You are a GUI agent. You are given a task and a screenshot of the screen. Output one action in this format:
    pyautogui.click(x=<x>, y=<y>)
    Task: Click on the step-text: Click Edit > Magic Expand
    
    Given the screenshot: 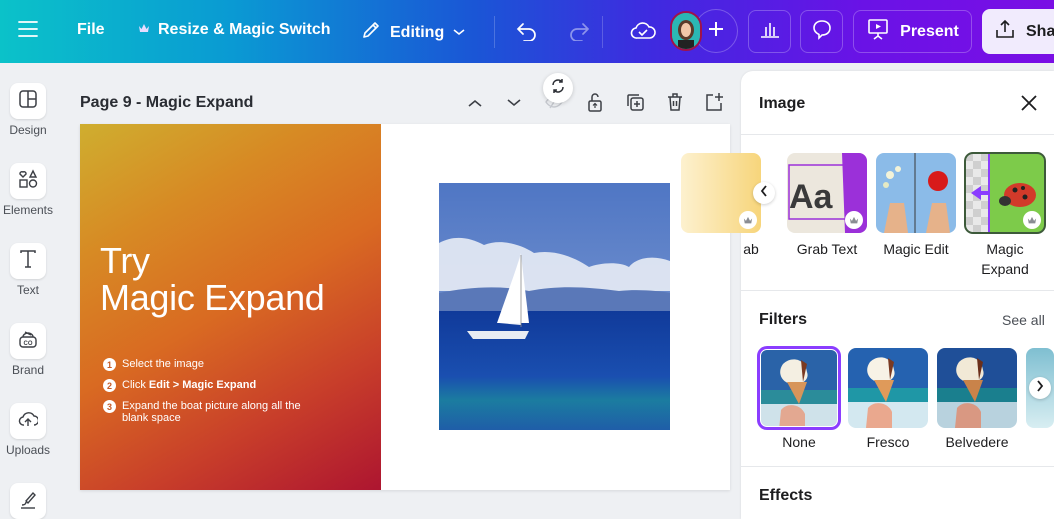 What is the action you would take?
    pyautogui.click(x=189, y=385)
    